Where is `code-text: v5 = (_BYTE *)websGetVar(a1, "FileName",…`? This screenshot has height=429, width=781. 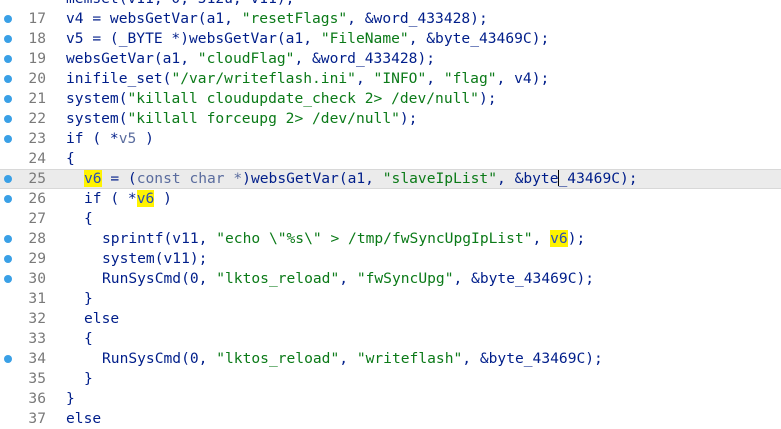 code-text: v5 = (_BYTE *)websGetVar(a1, "FileName",… is located at coordinates (307, 39).